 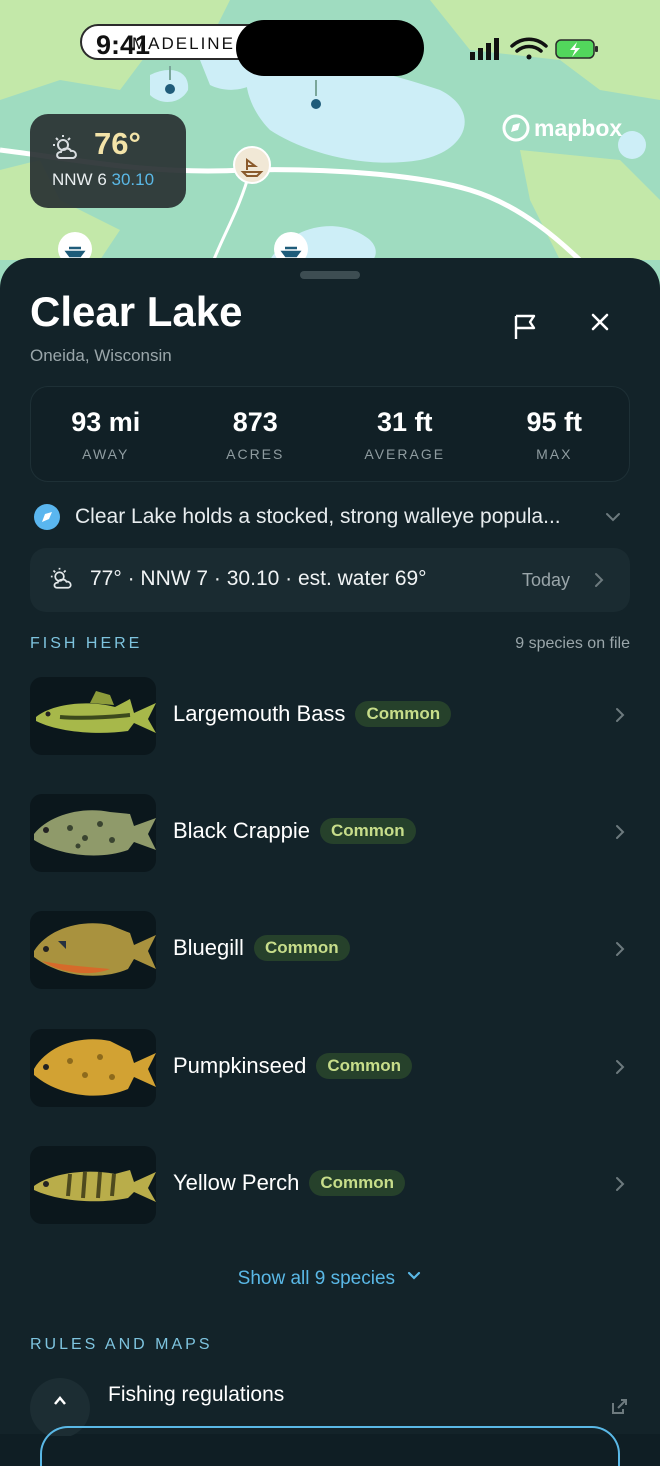 I want to click on flag-button, so click(x=525, y=326).